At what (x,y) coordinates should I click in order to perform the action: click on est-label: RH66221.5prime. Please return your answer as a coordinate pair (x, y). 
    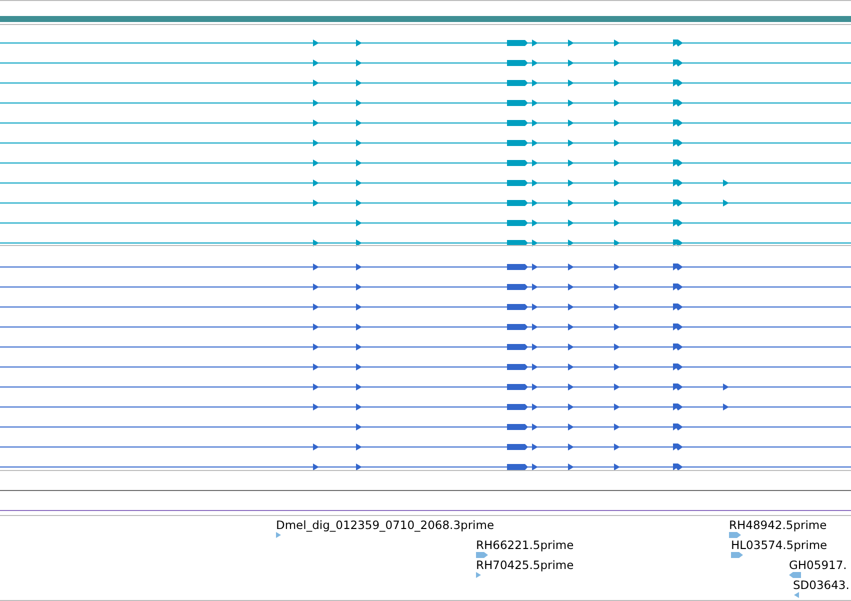
    Looking at the image, I should click on (525, 545).